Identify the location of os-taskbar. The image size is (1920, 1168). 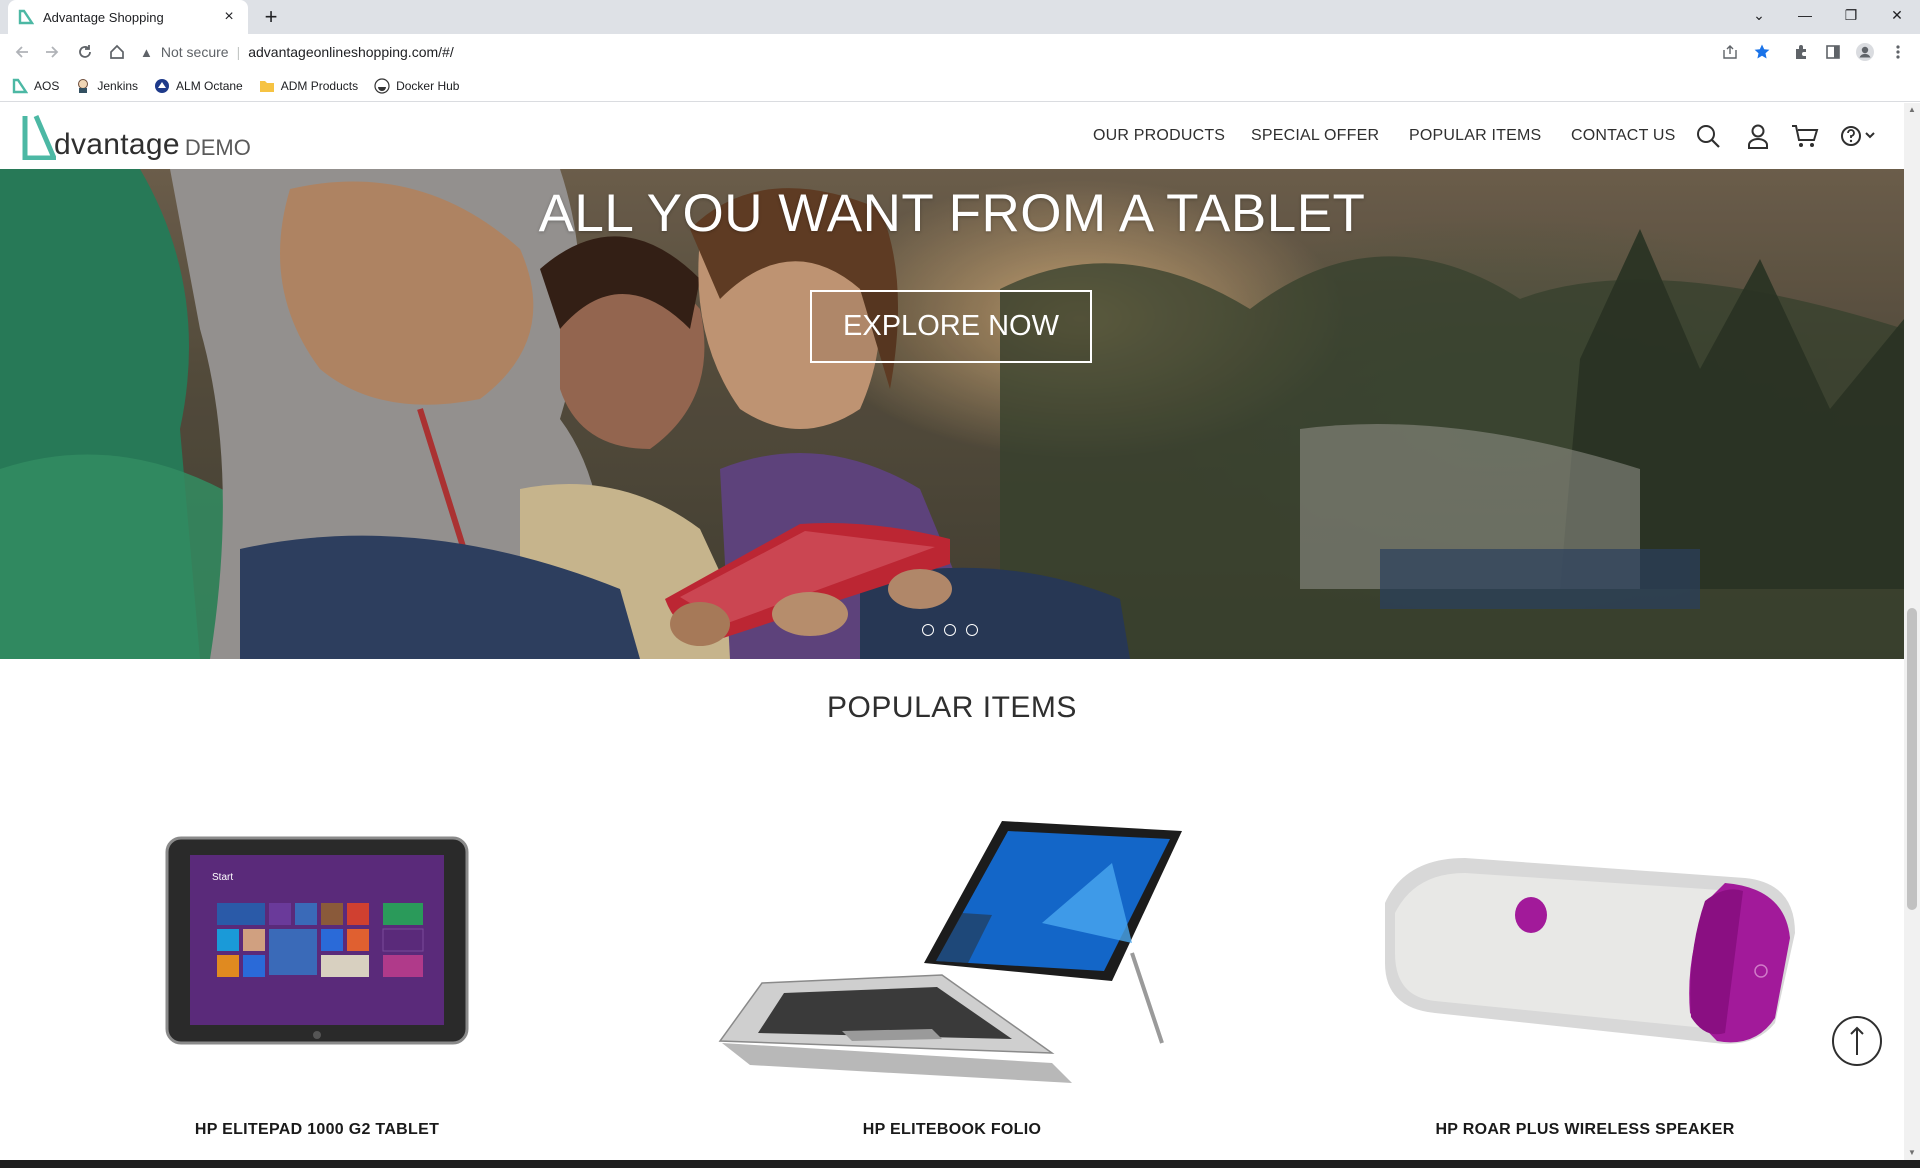
(960, 1164).